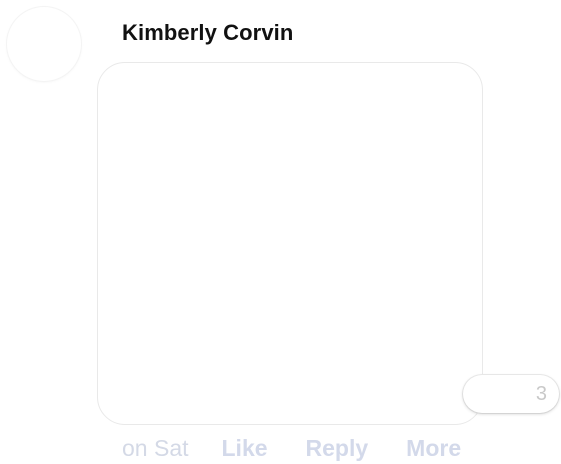 The image size is (561, 464). Describe the element at coordinates (511, 394) in the screenshot. I see `reaction-pill: 3` at that location.